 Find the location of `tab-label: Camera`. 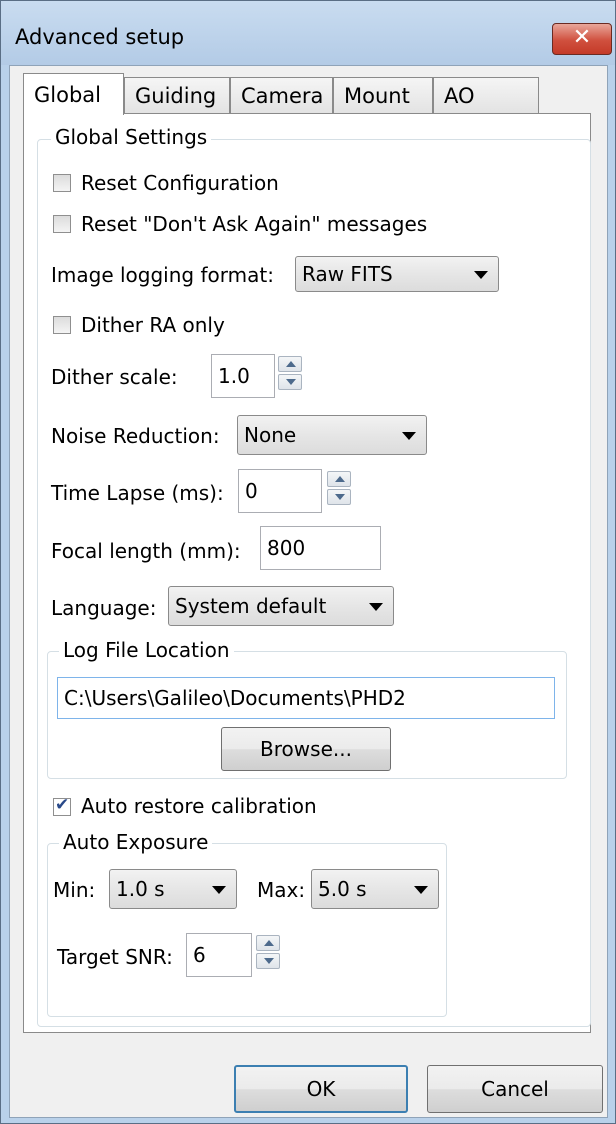

tab-label: Camera is located at coordinates (282, 96).